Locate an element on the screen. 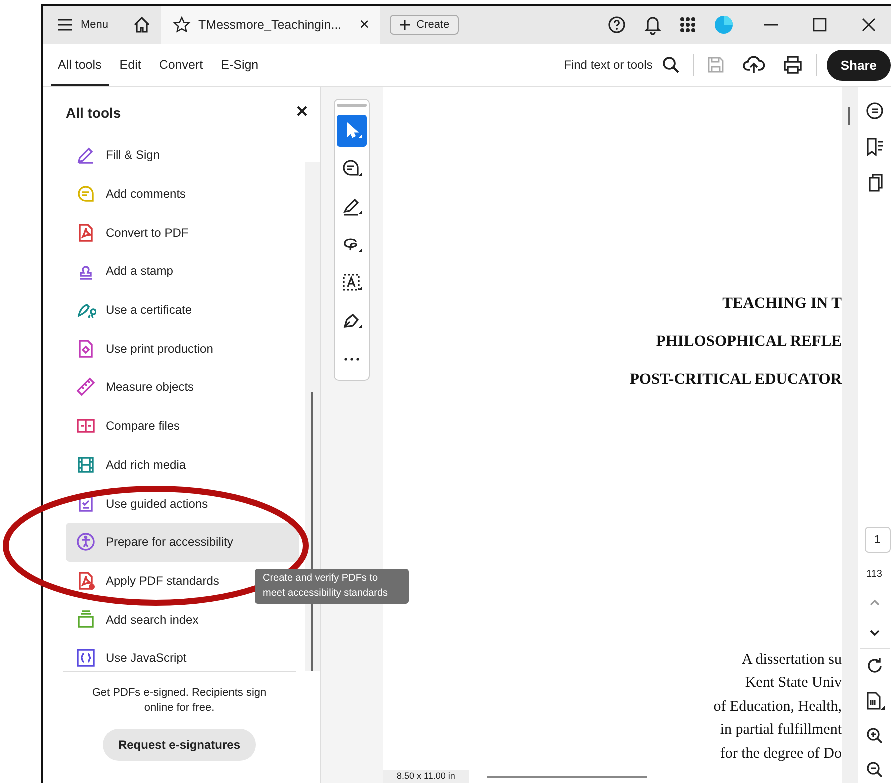  tooltip: Create and verify PDFs to meet accessibility standards is located at coordinates (332, 586).